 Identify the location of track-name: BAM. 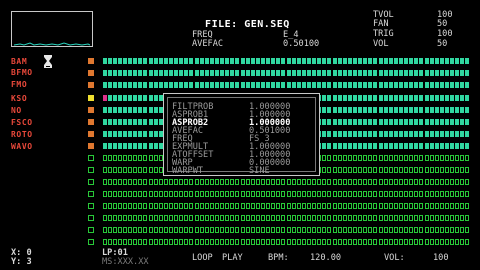
(31, 62).